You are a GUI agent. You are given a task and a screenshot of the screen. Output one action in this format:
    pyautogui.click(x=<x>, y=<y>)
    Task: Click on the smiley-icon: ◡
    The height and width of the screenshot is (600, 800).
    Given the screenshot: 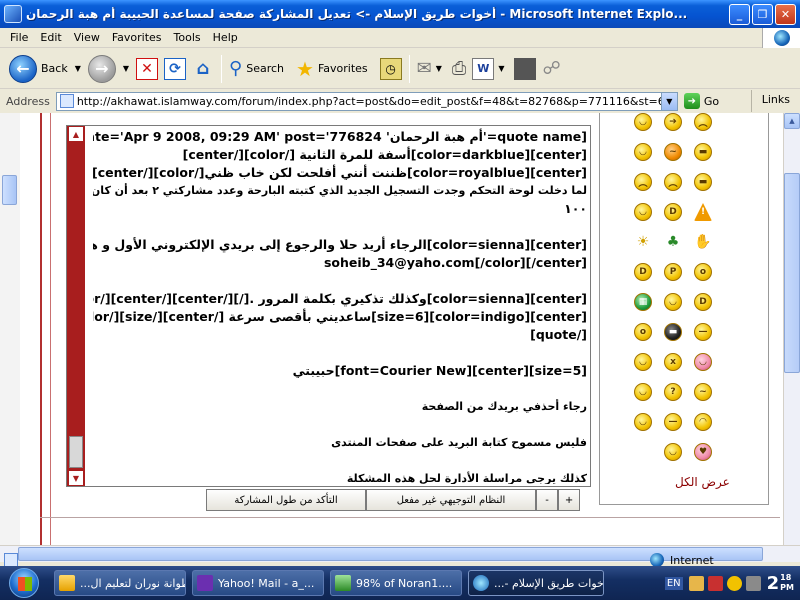 What is the action you would take?
    pyautogui.click(x=643, y=122)
    